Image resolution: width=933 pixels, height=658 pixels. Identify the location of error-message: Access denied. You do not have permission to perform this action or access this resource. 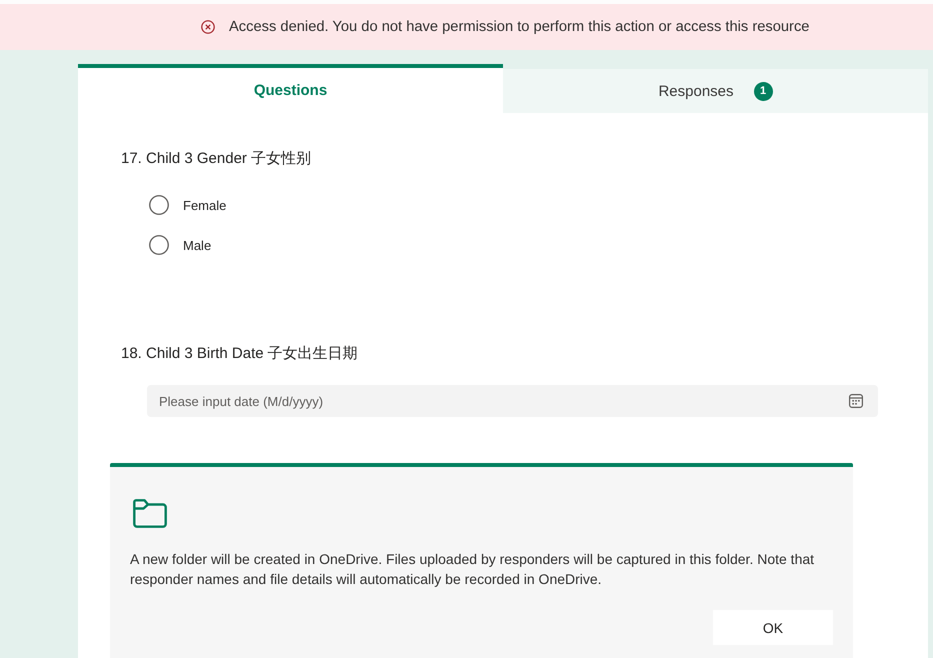
(519, 27).